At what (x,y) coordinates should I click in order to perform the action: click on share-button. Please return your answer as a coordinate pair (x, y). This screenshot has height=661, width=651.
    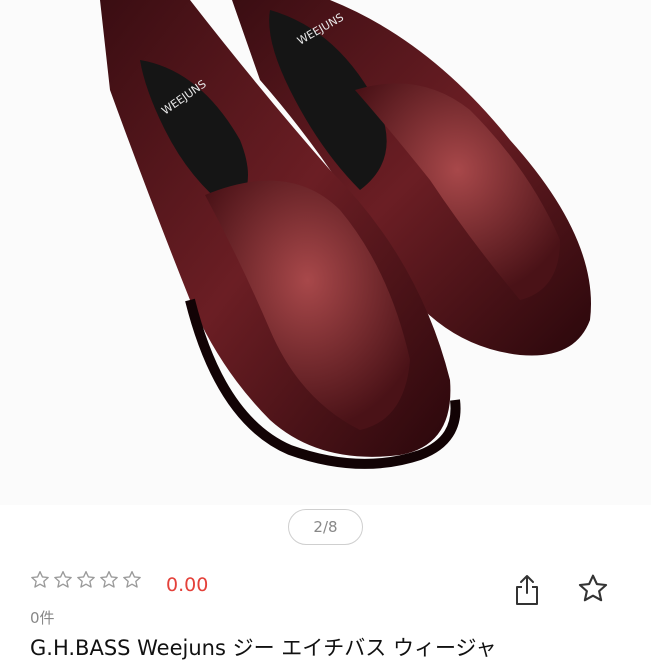
    Looking at the image, I should click on (527, 590).